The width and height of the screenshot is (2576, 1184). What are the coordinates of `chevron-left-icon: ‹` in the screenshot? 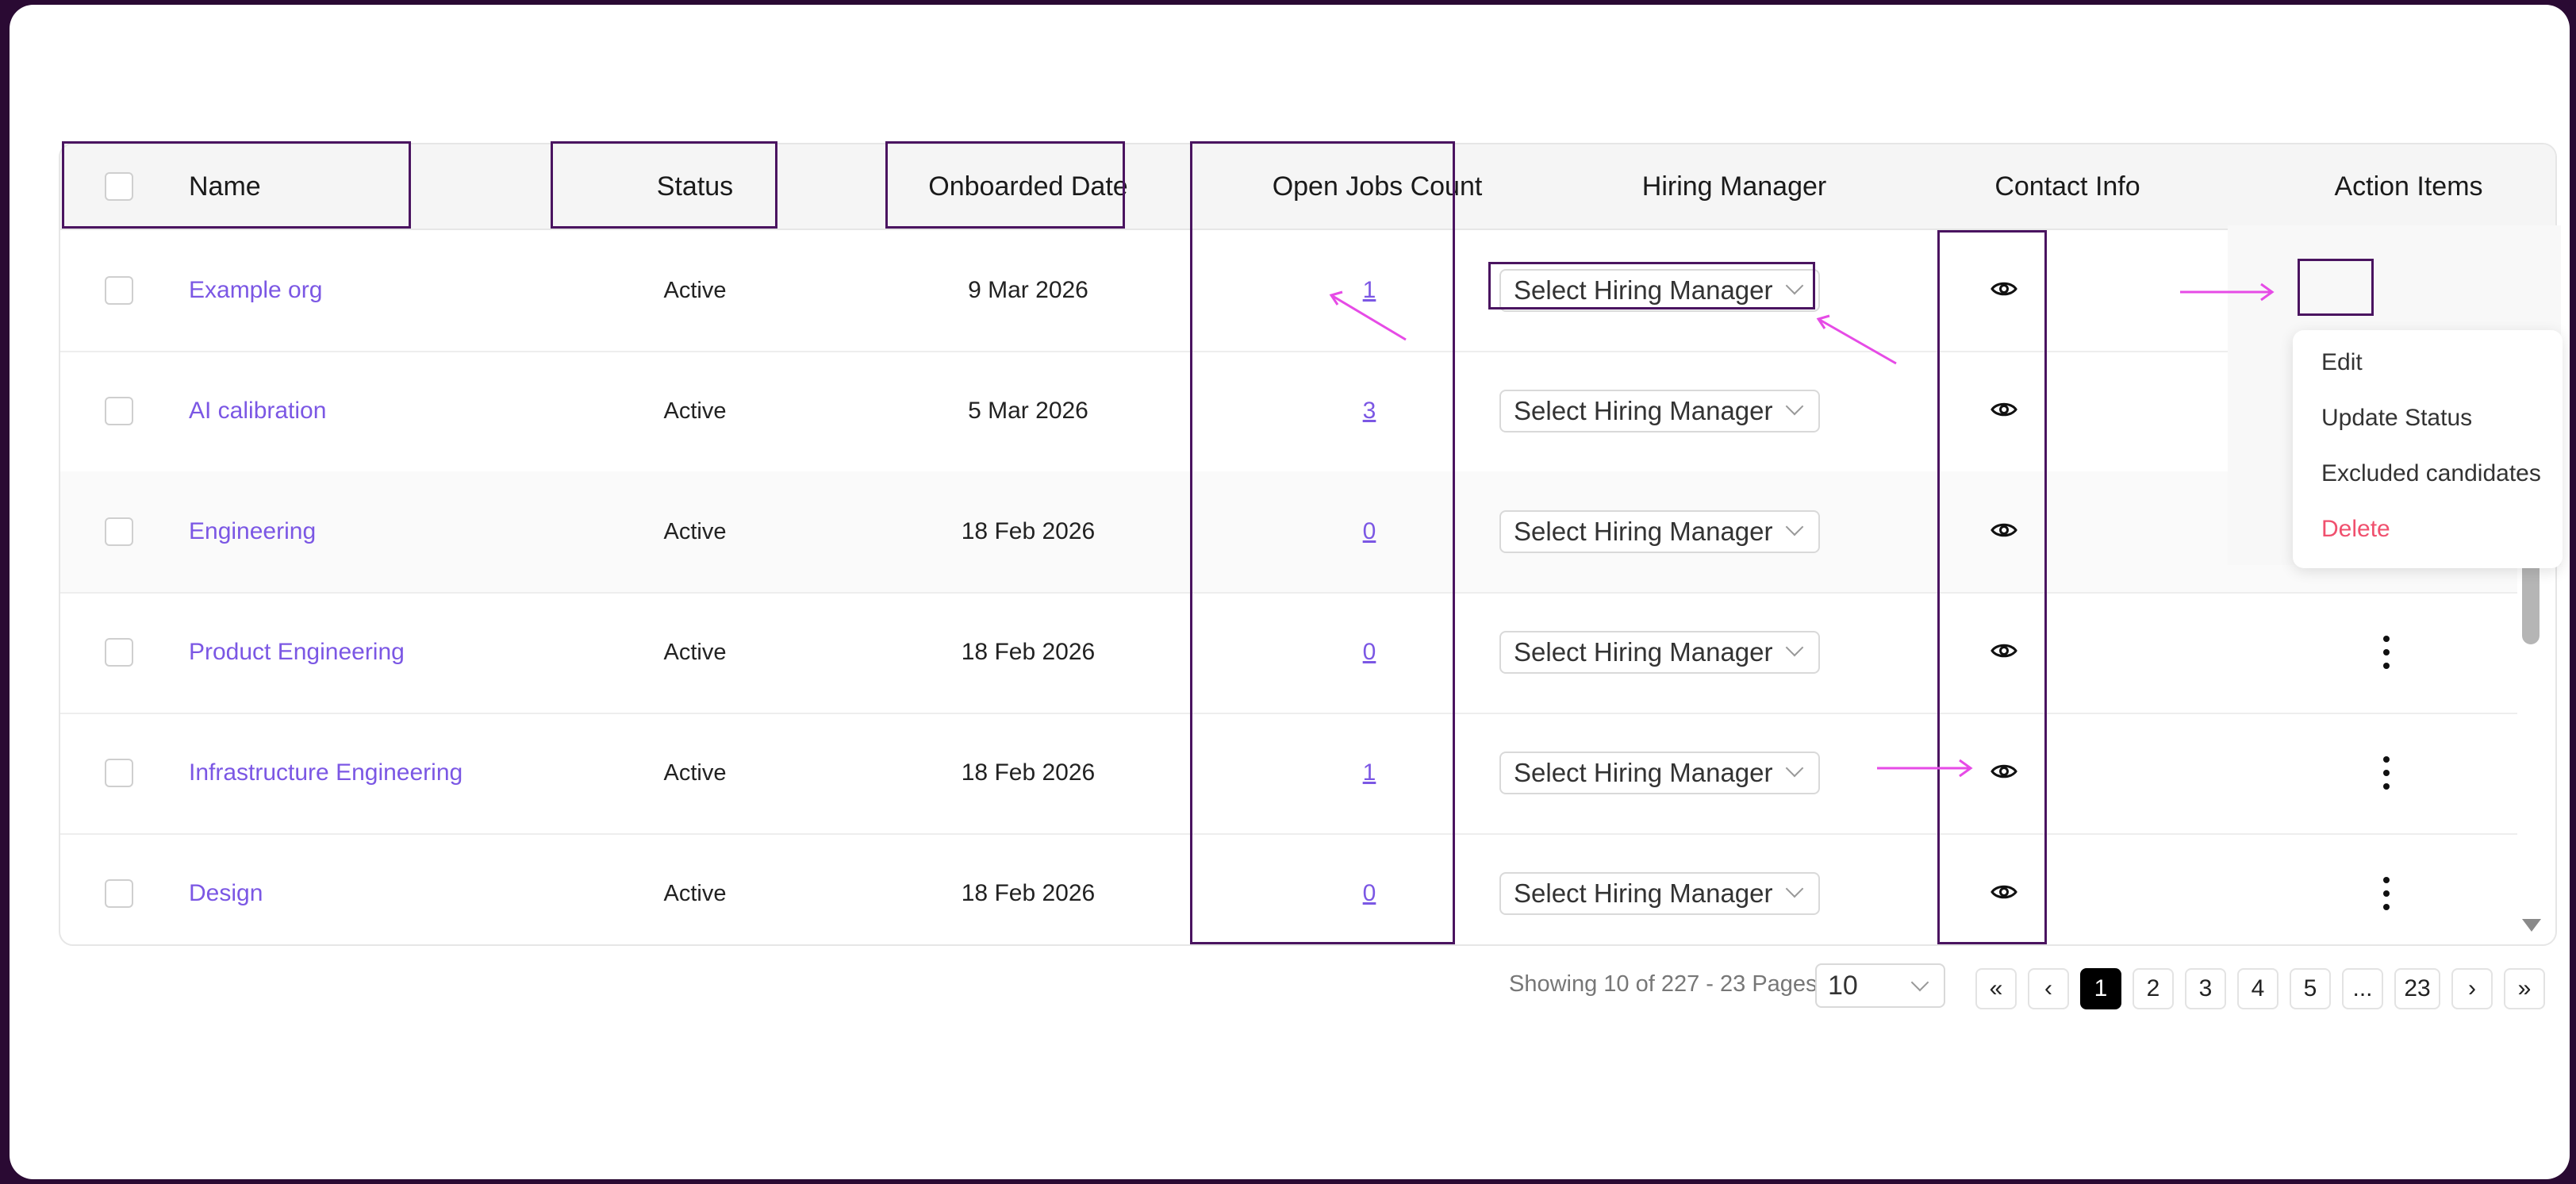 It's located at (2048, 988).